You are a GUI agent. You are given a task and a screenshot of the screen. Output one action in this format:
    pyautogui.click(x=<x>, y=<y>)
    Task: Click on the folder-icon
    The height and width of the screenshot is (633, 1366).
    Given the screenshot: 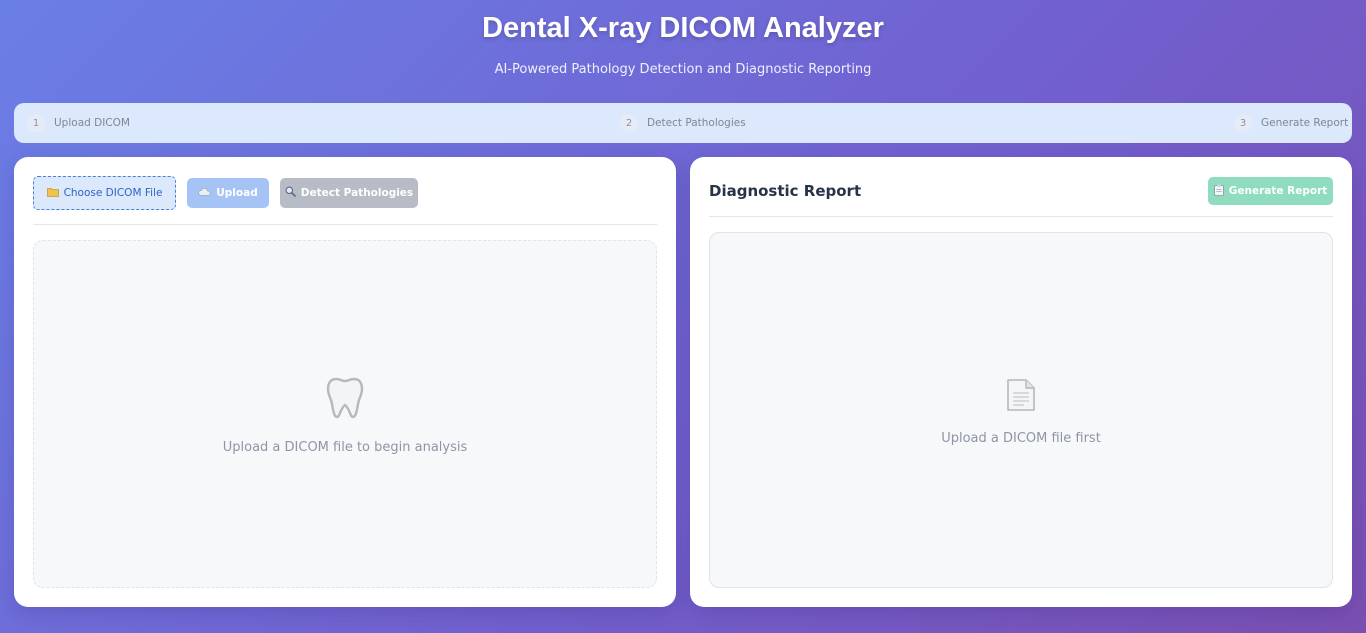 What is the action you would take?
    pyautogui.click(x=52, y=193)
    